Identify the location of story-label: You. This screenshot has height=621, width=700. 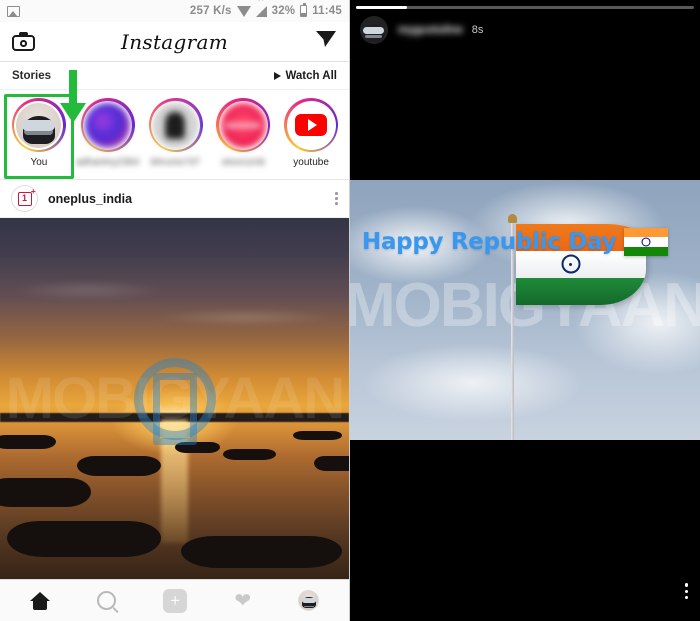
(39, 162).